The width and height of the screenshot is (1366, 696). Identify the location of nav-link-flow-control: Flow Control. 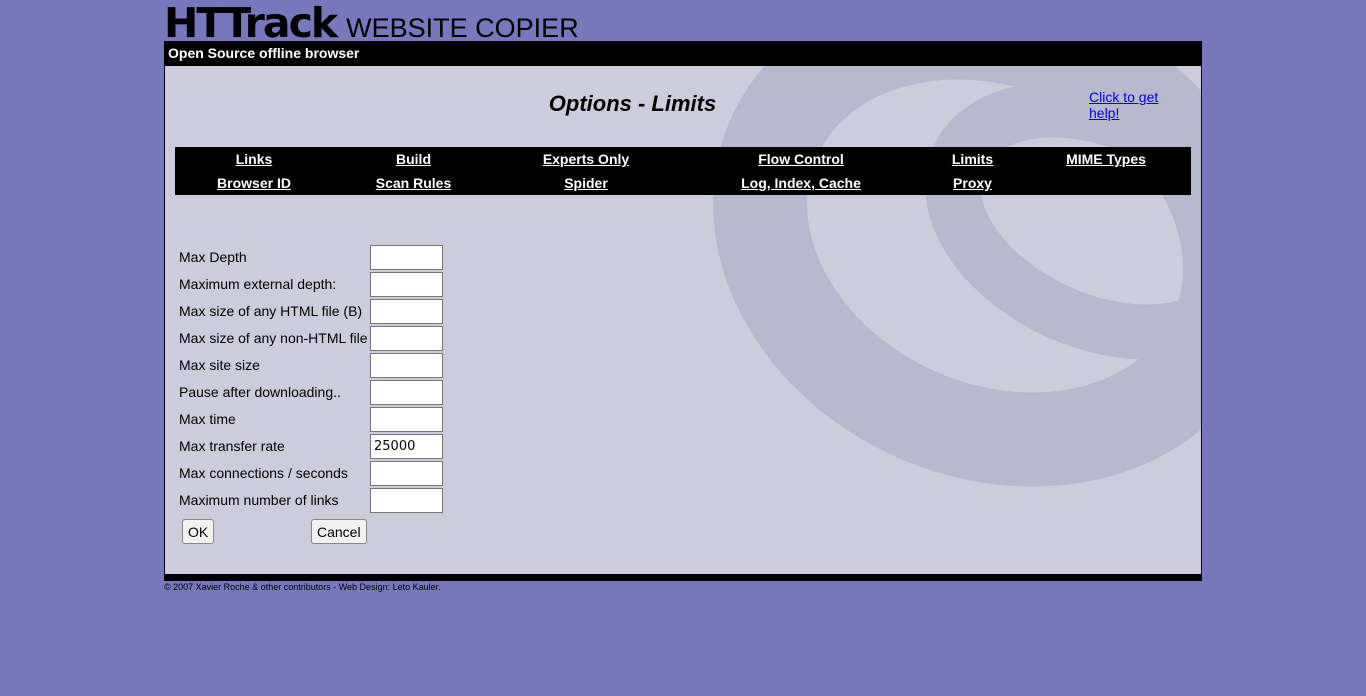
(801, 159).